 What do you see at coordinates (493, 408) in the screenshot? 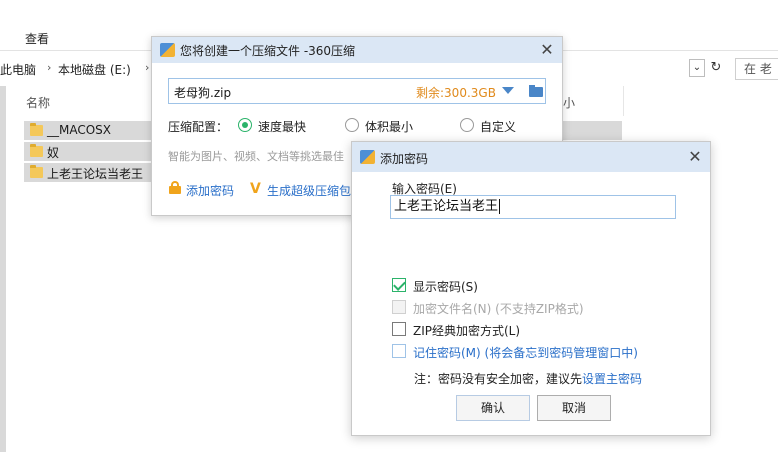
I see `confirm-button: 确认` at bounding box center [493, 408].